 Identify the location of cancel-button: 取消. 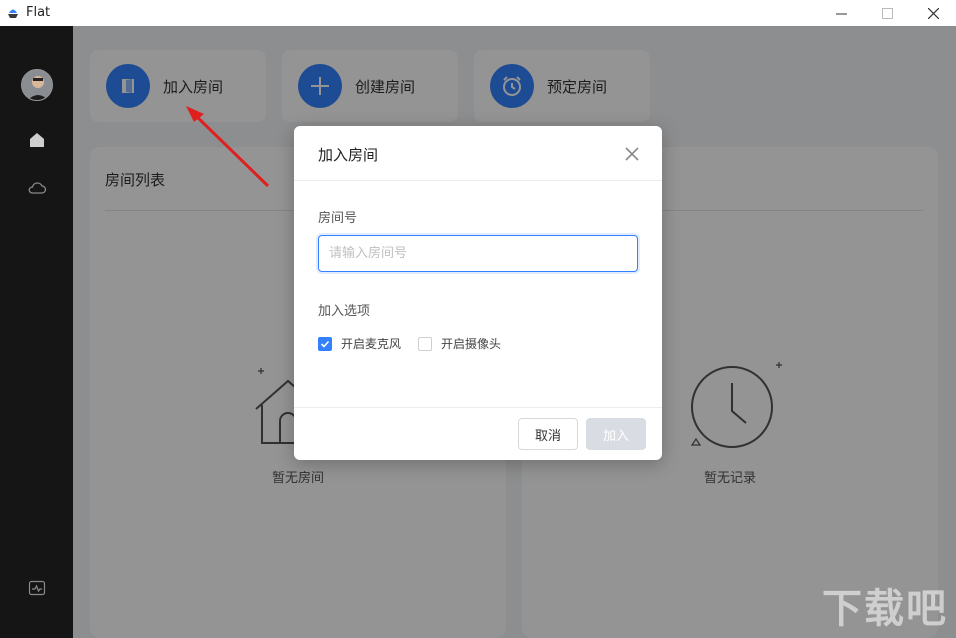
(548, 434).